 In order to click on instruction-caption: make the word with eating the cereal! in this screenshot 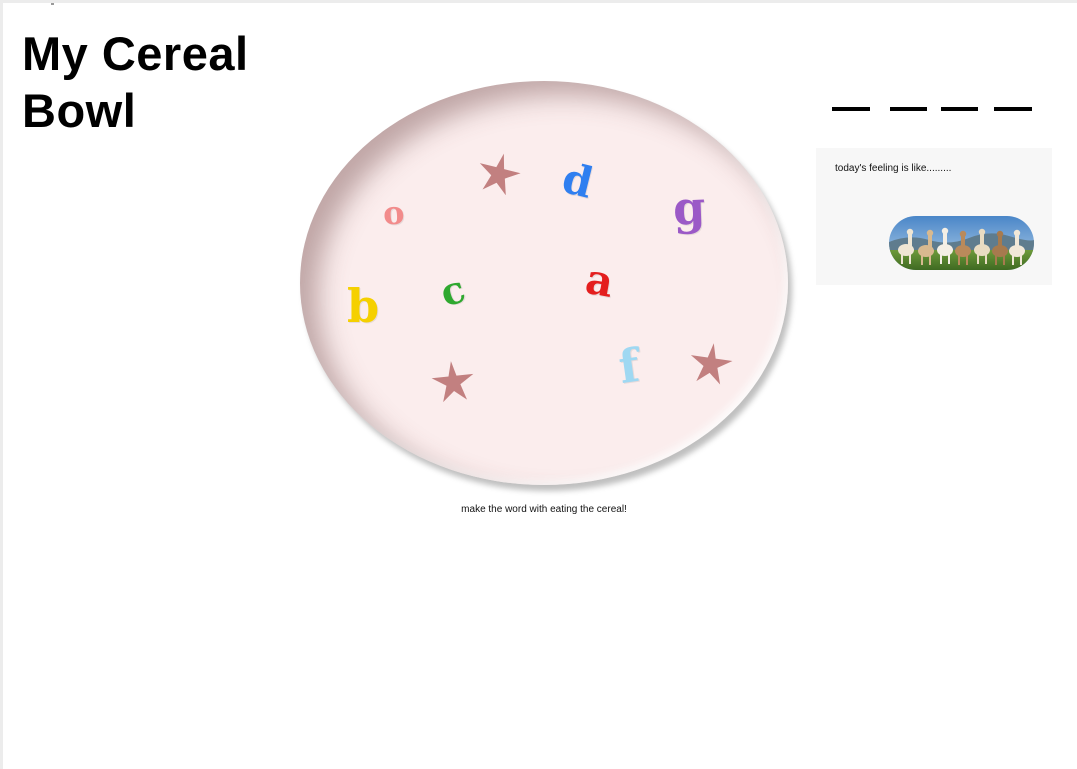, I will do `click(544, 509)`.